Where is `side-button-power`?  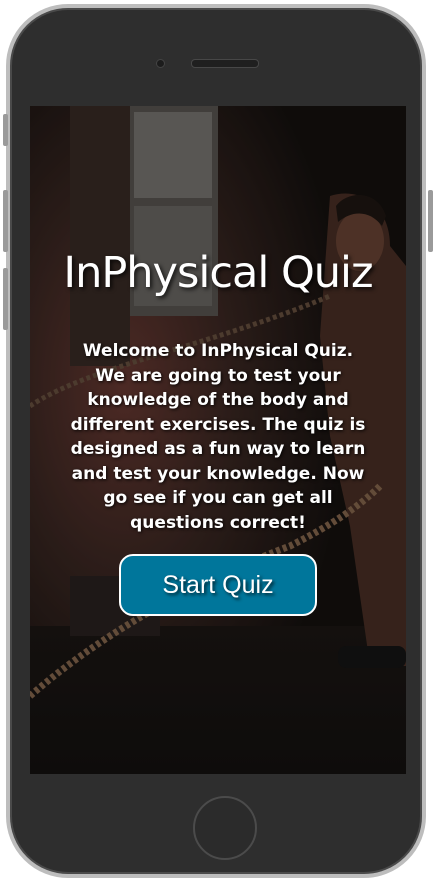
side-button-power is located at coordinates (430, 221).